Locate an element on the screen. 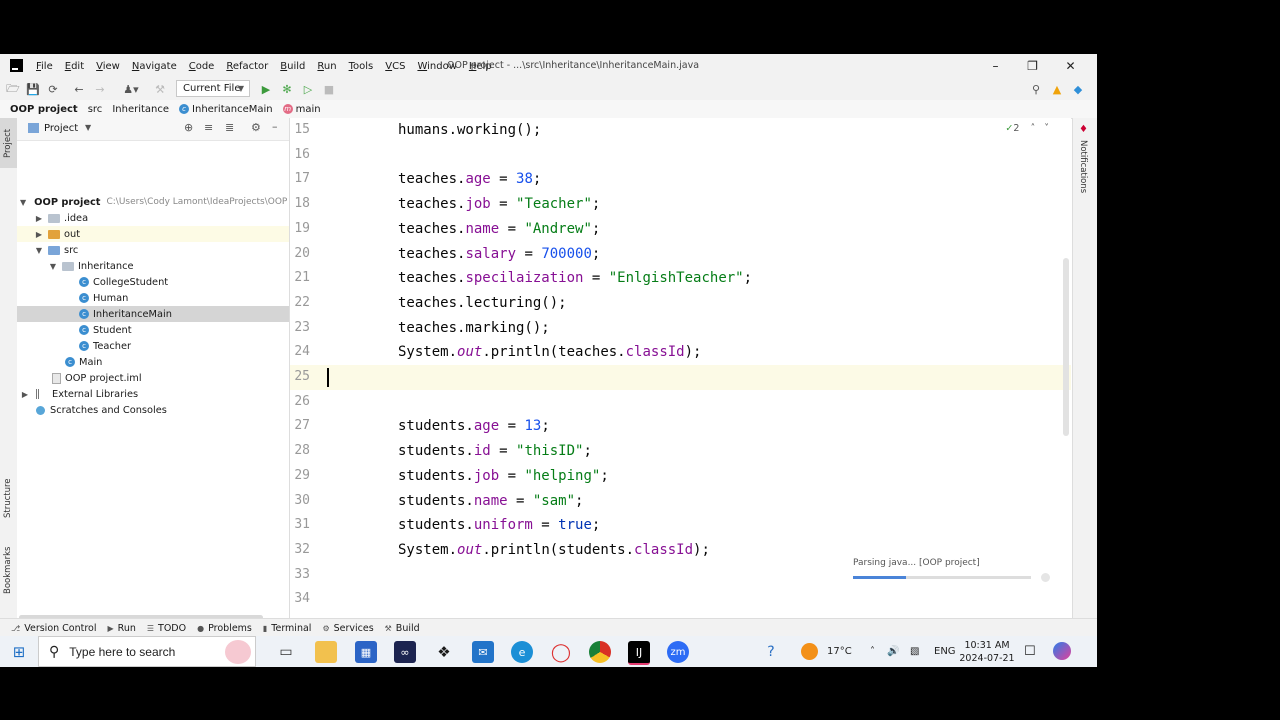 This screenshot has width=1280, height=720. breadcrumb-project: OOP project is located at coordinates (44, 109).